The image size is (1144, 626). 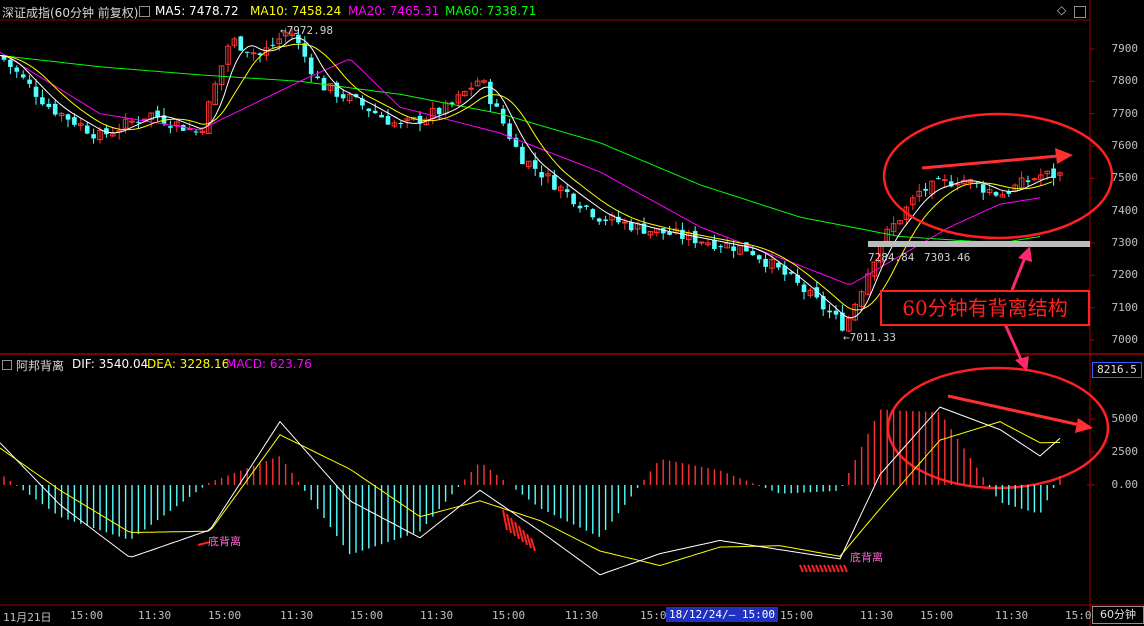 What do you see at coordinates (1125, 242) in the screenshot?
I see `price-tick-label: 7300` at bounding box center [1125, 242].